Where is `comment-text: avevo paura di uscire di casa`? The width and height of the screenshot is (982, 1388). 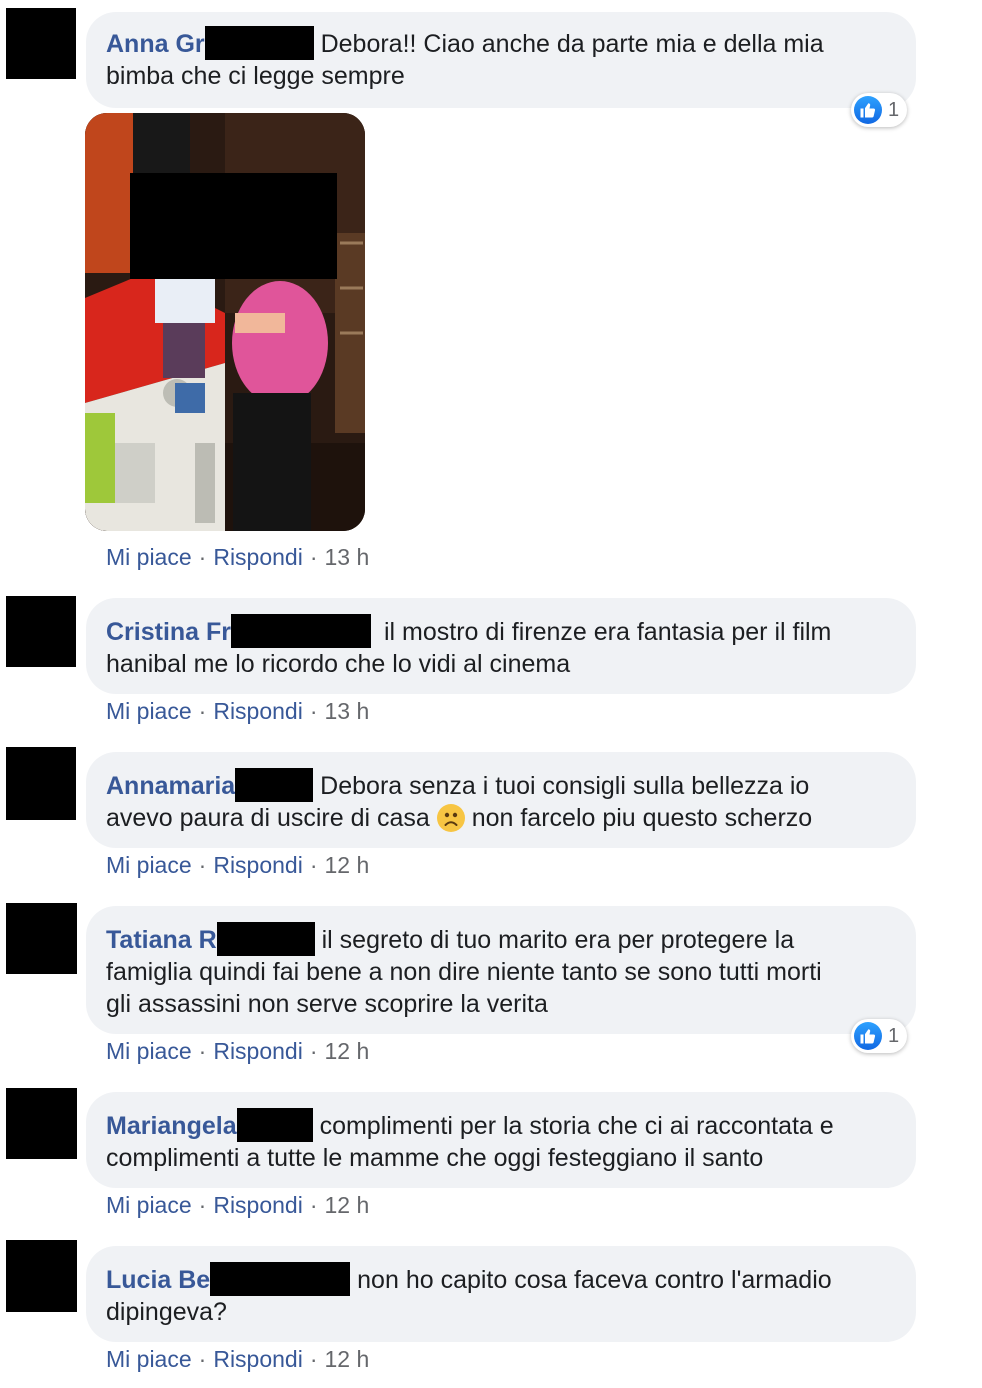
comment-text: avevo paura di uscire di casa is located at coordinates (268, 818).